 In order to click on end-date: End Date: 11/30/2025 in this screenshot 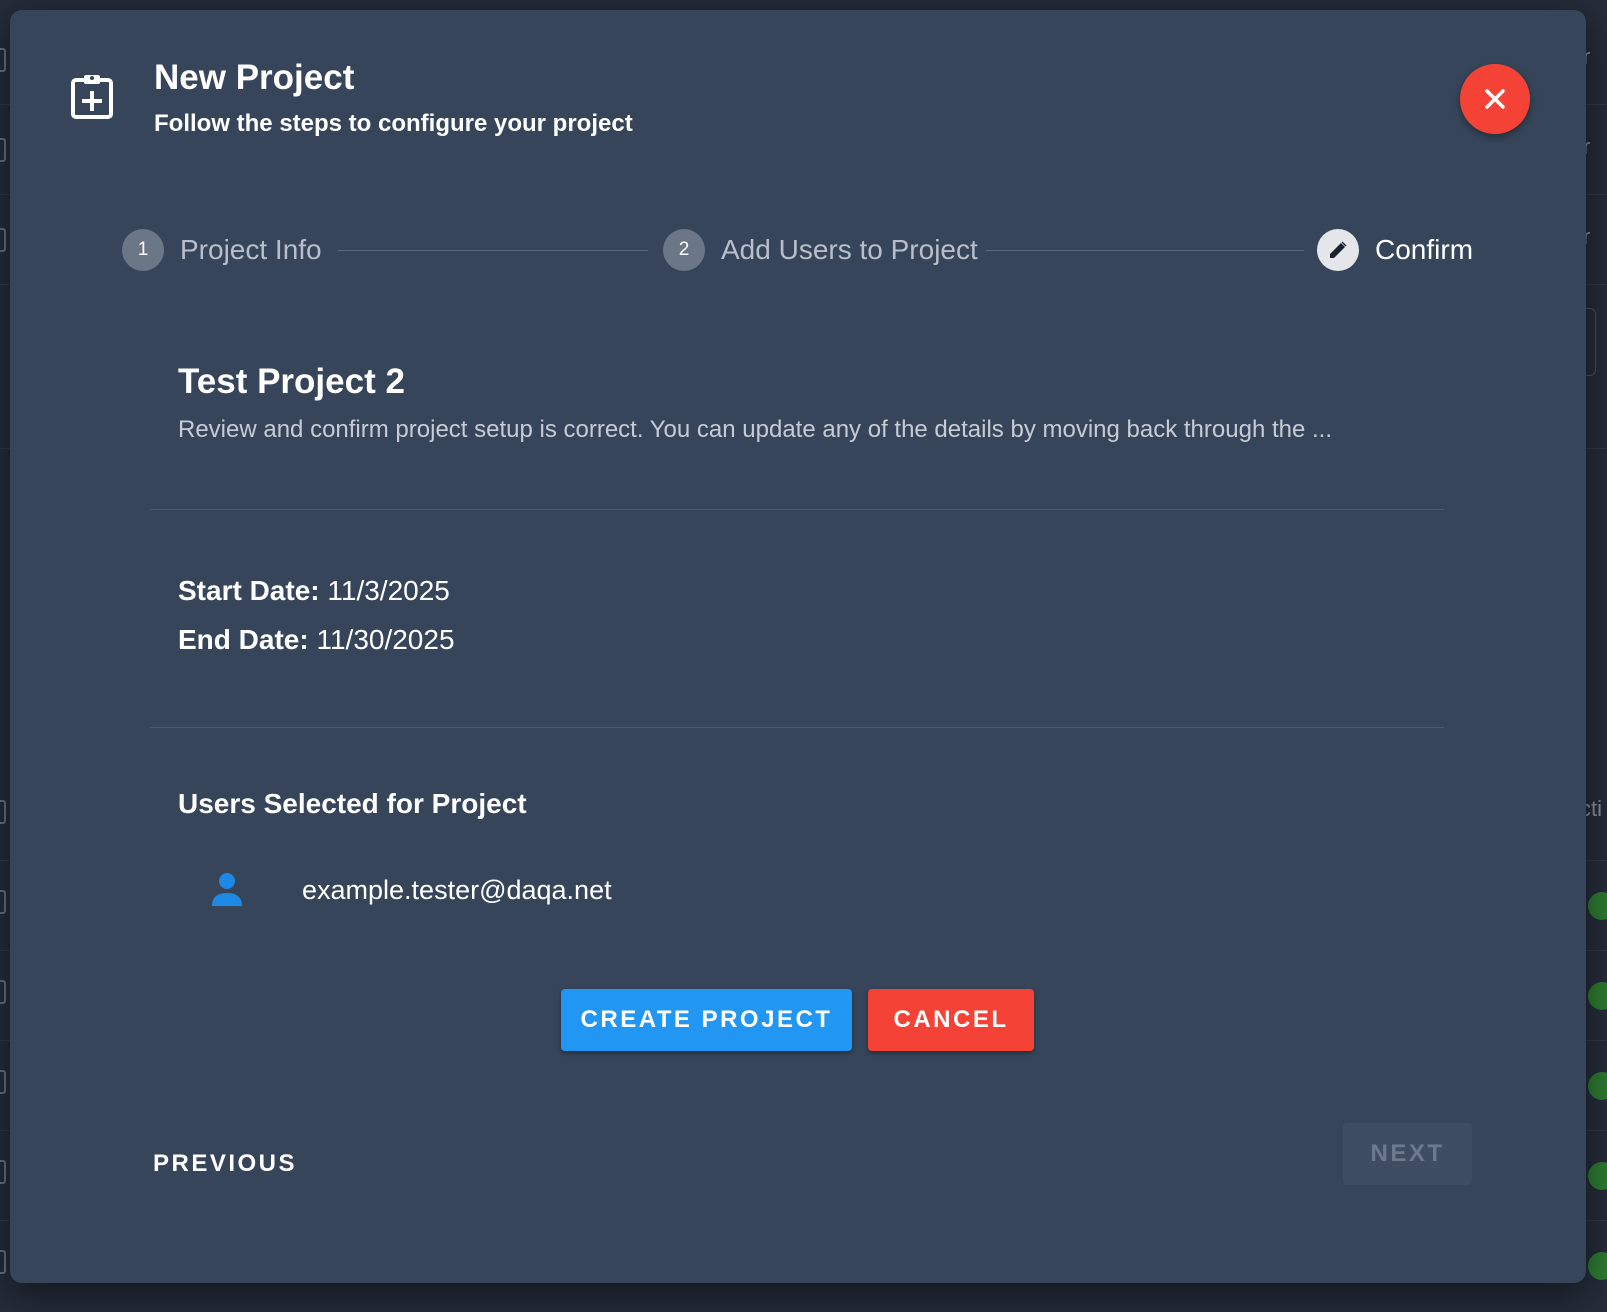, I will do `click(316, 640)`.